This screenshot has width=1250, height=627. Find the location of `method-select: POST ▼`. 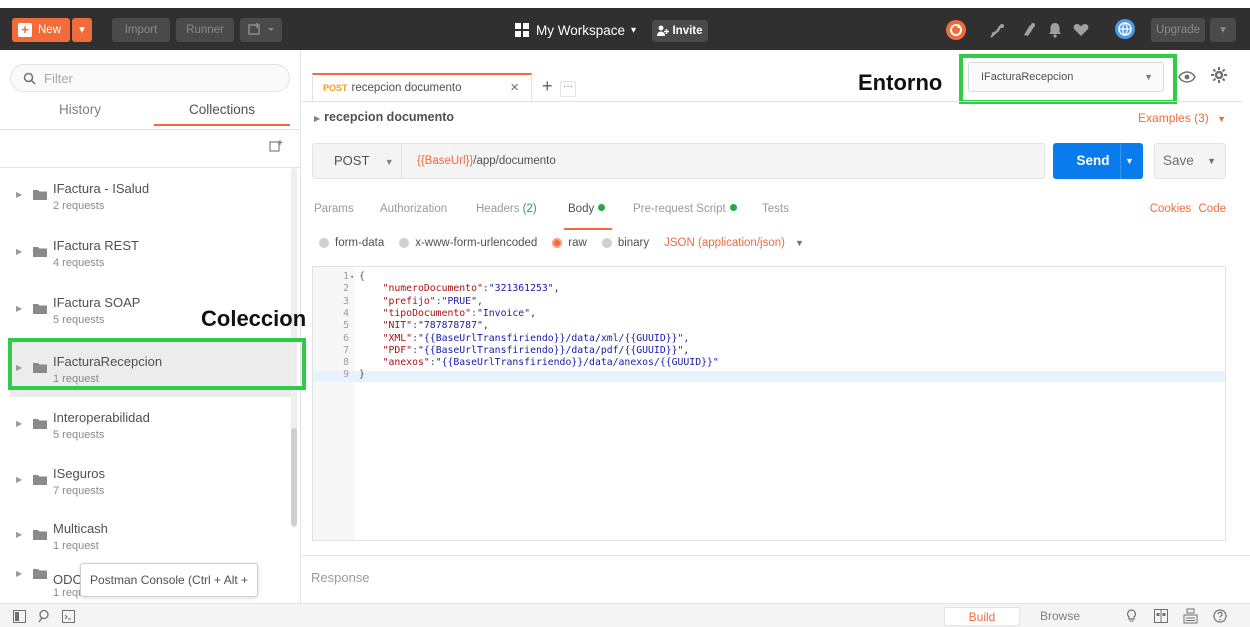

method-select: POST ▼ is located at coordinates (357, 161).